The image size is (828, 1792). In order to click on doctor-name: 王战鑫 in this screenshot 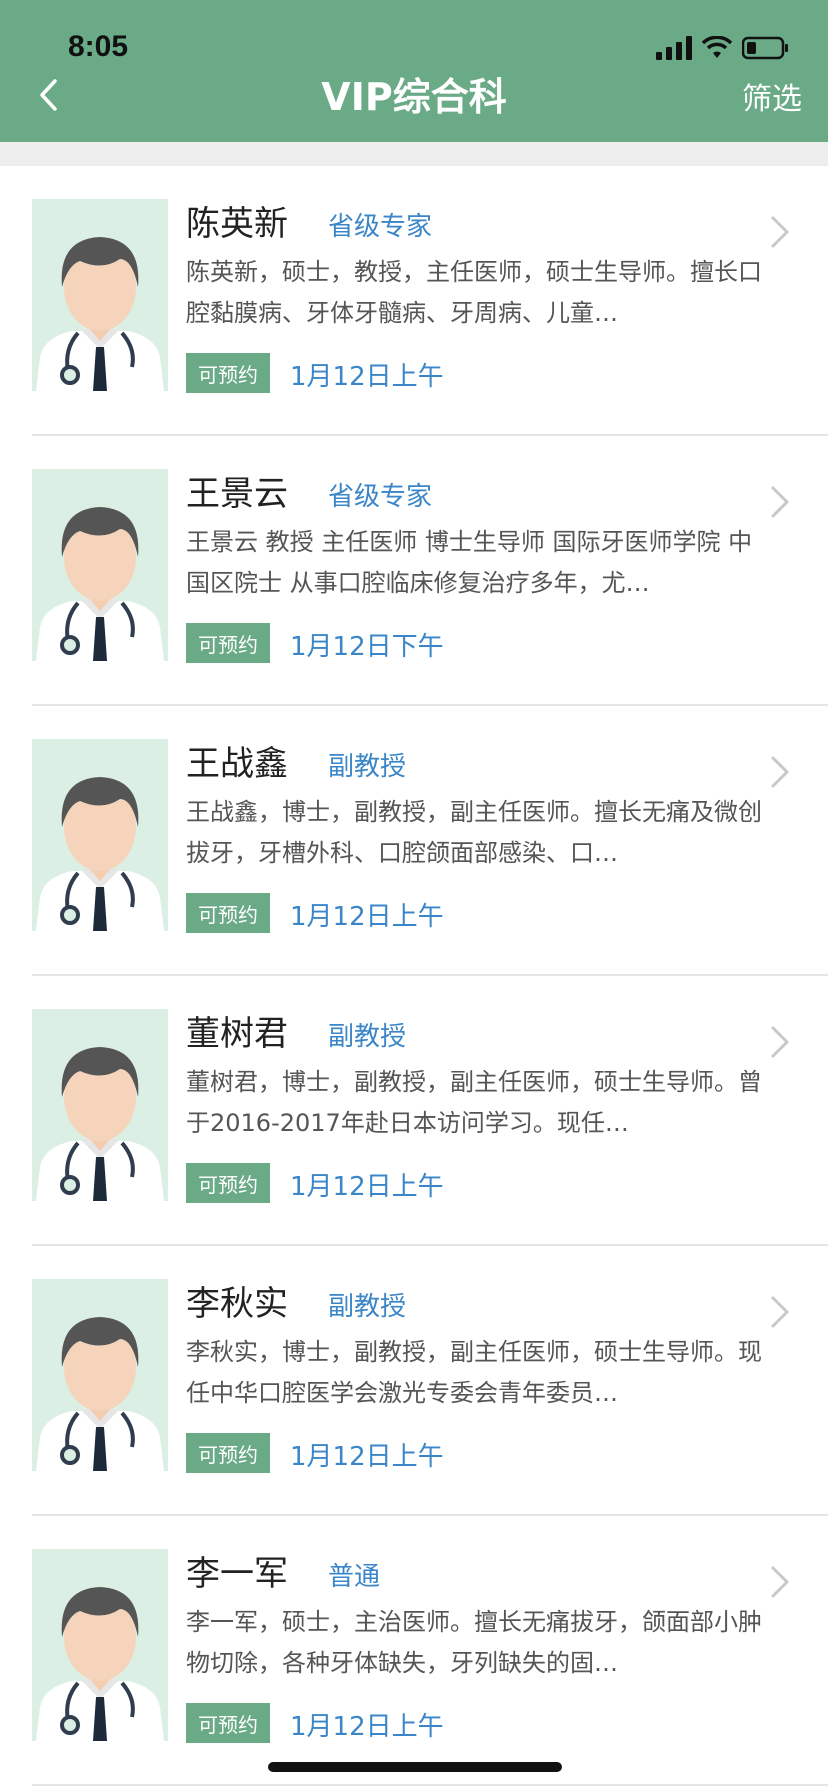, I will do `click(237, 764)`.